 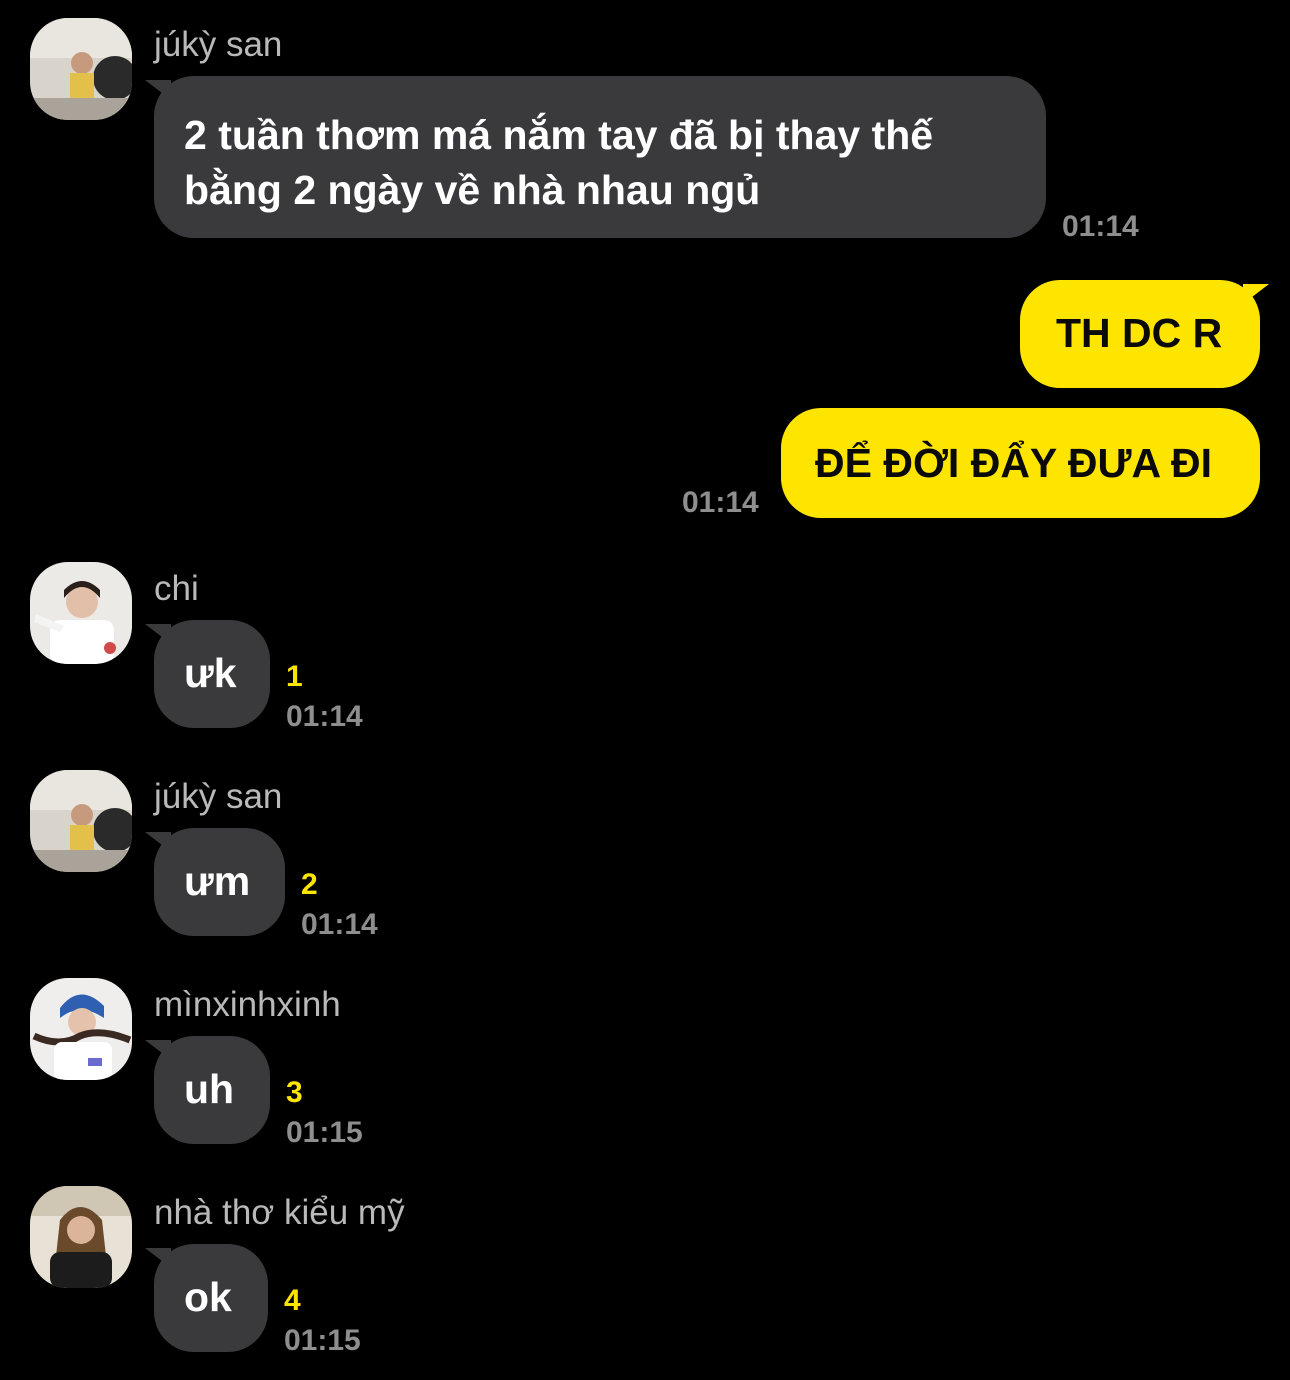 I want to click on outgoing-message-bubble: ĐỂ ĐỜI ĐẨY ĐƯA ĐI, so click(x=1020, y=463).